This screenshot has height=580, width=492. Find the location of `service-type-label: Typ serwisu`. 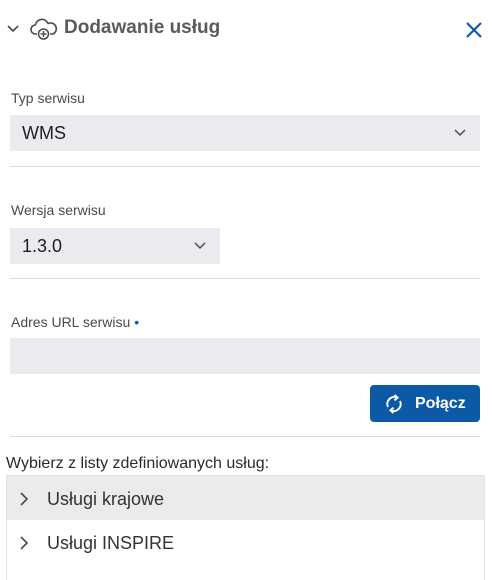

service-type-label: Typ serwisu is located at coordinates (48, 98).